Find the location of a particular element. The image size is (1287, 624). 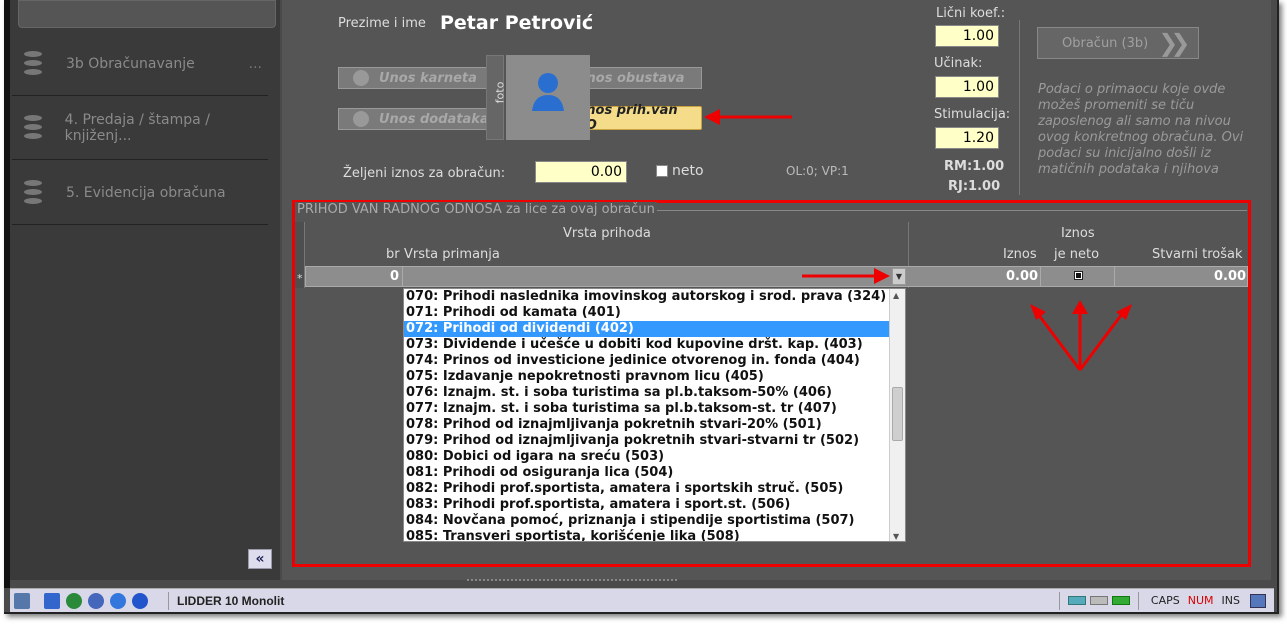

check-shield-icon is located at coordinates (118, 600).